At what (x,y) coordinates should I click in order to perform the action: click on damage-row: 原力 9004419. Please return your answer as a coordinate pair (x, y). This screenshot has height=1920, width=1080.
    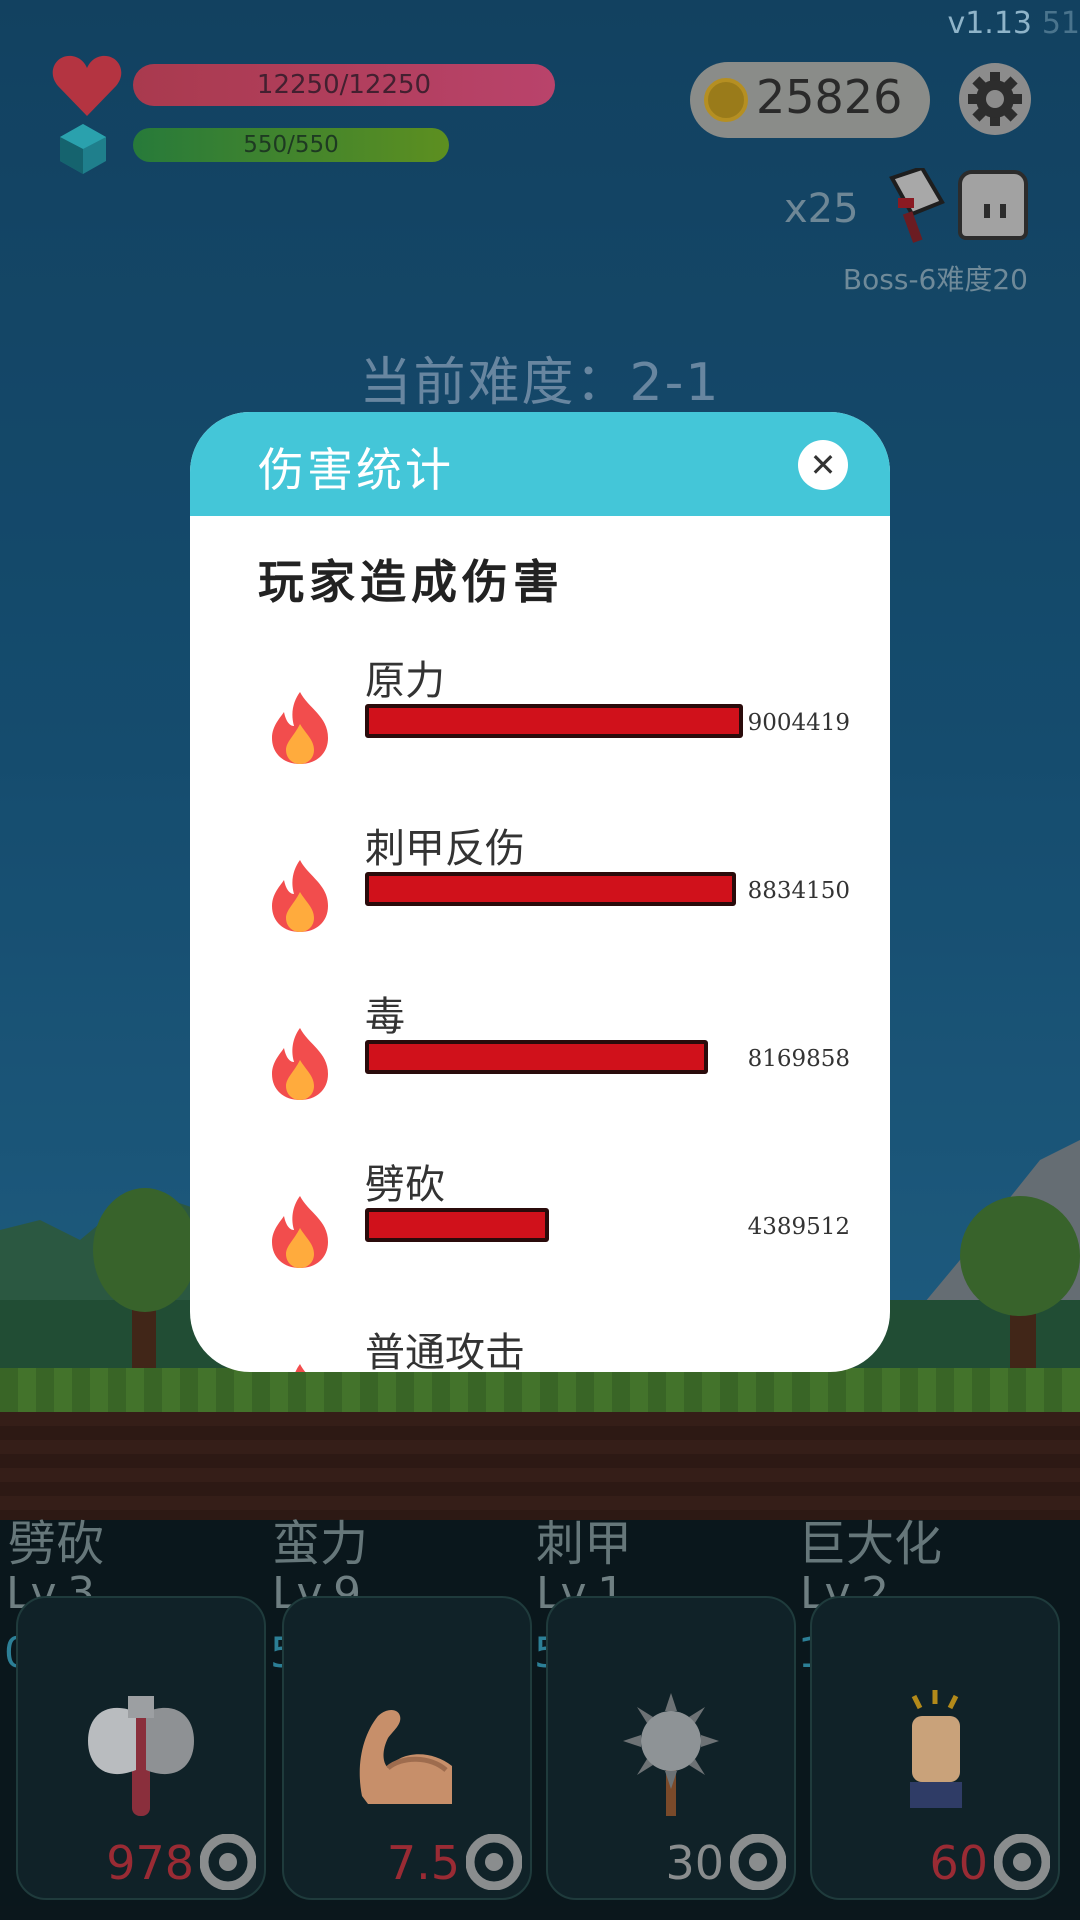
    Looking at the image, I should click on (540, 722).